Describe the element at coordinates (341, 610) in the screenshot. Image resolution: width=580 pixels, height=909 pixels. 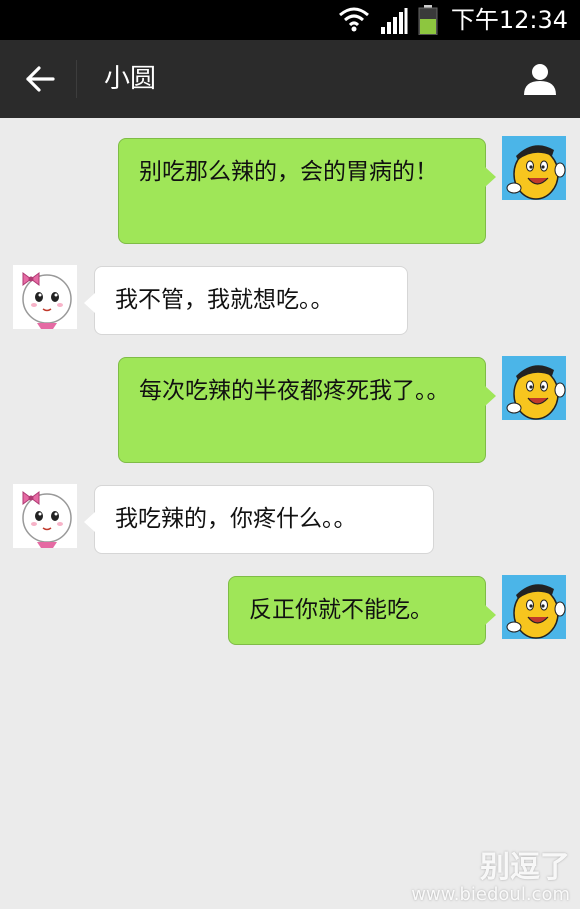
I see `message-text: 反正你就不能吃。` at that location.